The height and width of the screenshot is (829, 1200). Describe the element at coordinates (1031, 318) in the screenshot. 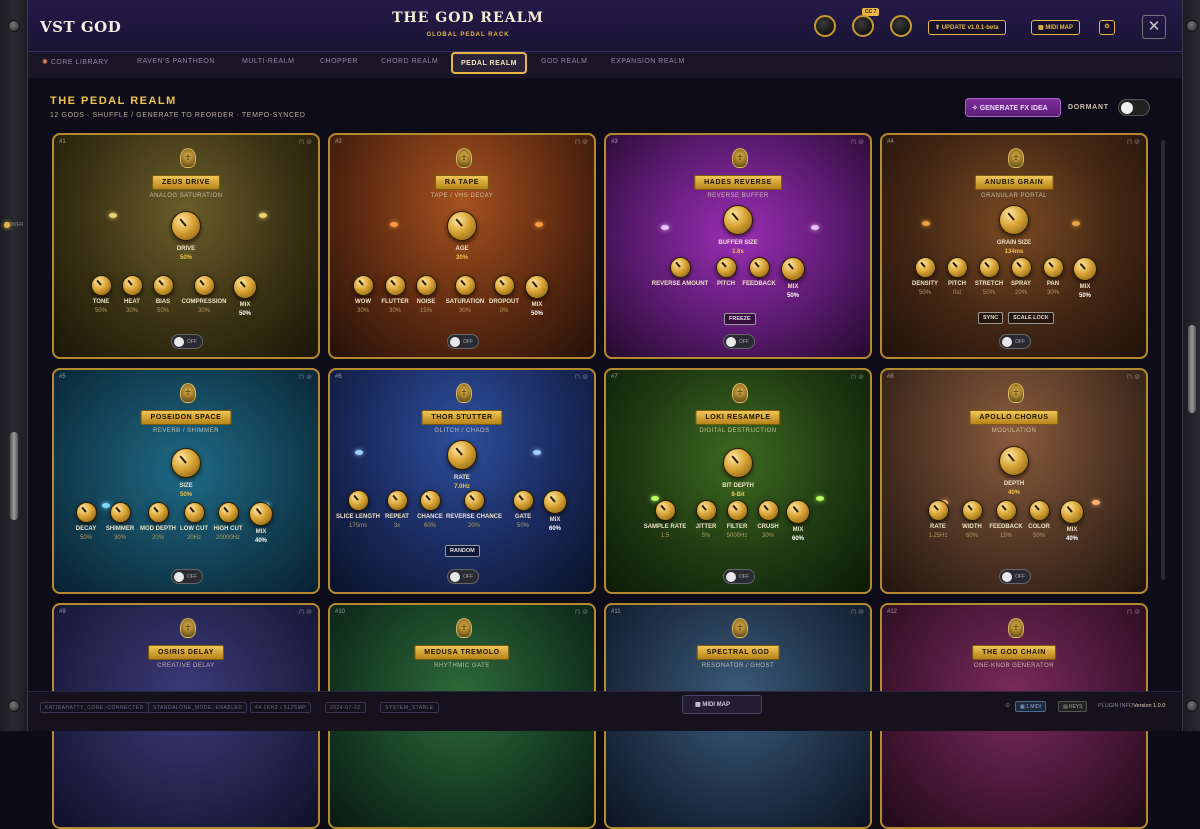

I see `pedal-button-scale-lock: SCALE LOCK` at that location.